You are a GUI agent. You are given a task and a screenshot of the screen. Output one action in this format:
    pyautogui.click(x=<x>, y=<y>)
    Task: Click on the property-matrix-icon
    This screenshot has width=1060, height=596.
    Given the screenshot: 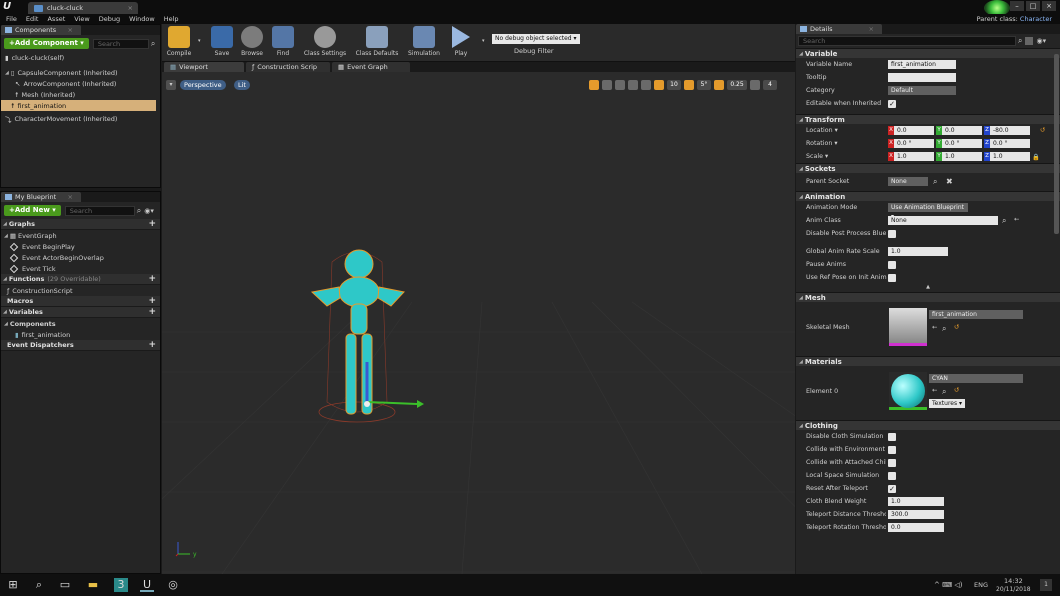 What is the action you would take?
    pyautogui.click(x=1029, y=41)
    